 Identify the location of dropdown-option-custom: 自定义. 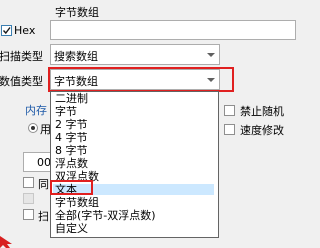
(133, 228).